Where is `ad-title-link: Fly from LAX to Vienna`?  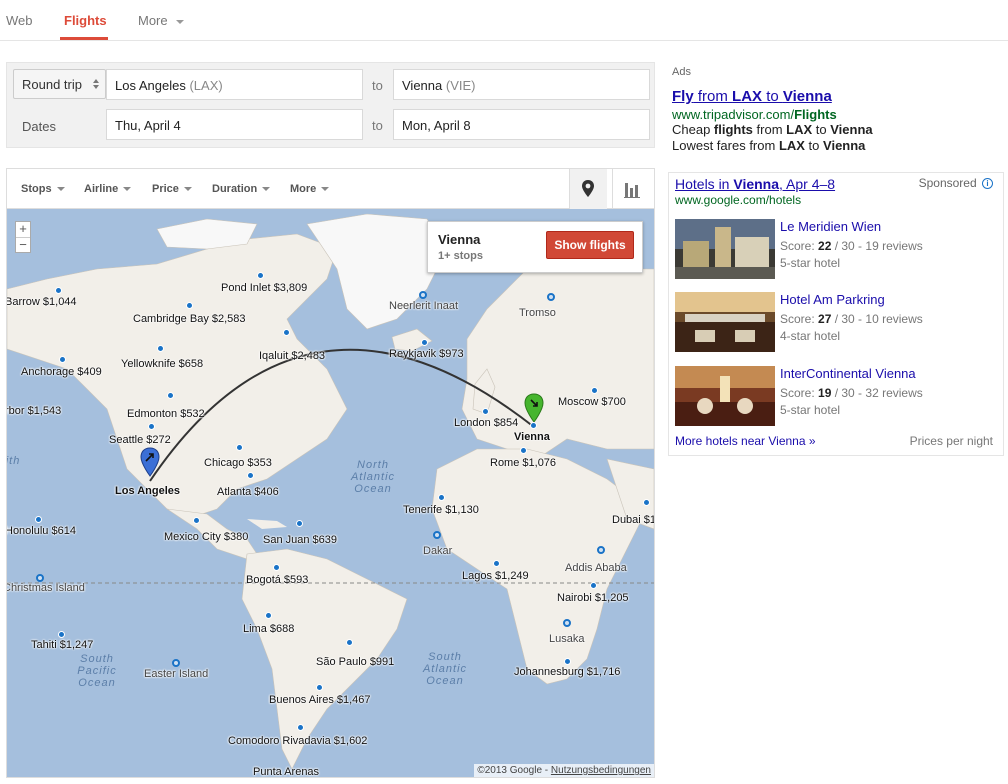 ad-title-link: Fly from LAX to Vienna is located at coordinates (837, 96).